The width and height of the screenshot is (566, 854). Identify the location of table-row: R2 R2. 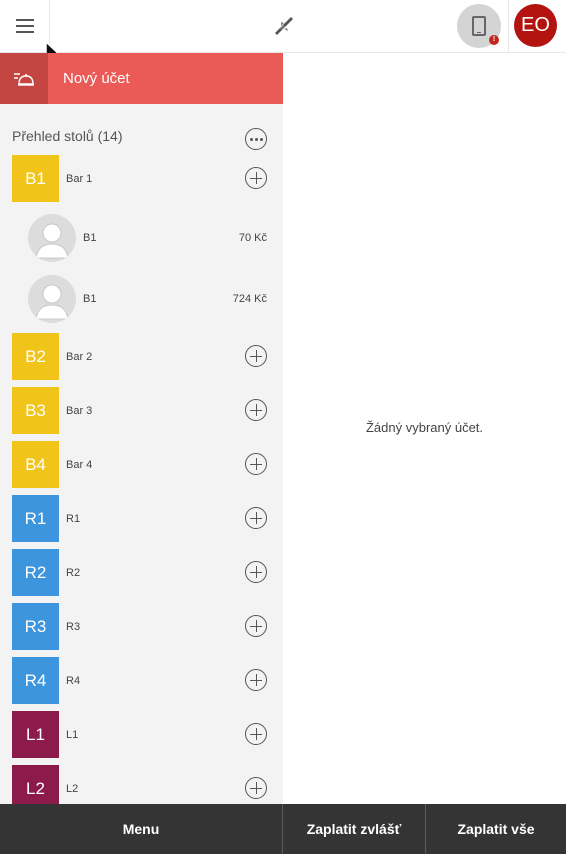
(141, 572).